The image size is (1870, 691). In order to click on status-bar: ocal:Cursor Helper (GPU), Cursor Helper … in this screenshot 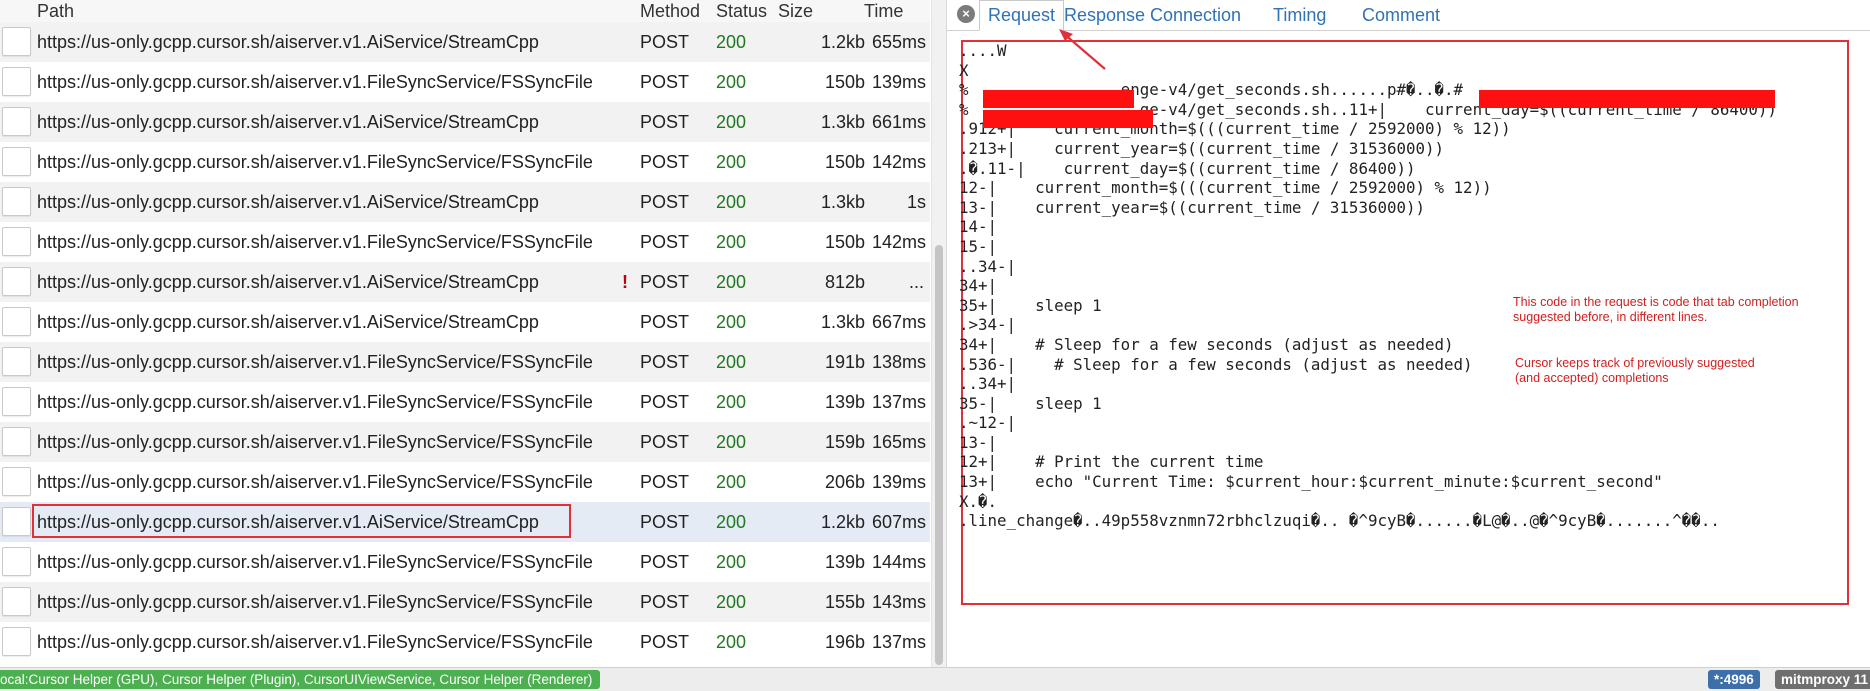, I will do `click(935, 679)`.